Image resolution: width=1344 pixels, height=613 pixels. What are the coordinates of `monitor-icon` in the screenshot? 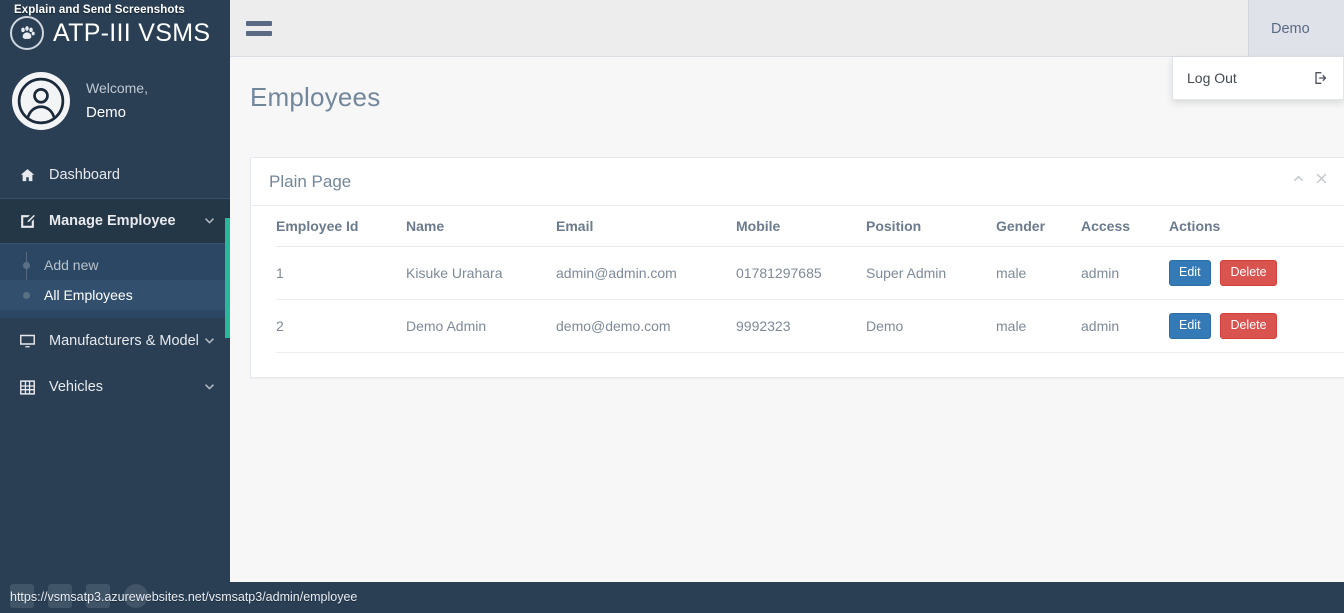 It's located at (30, 341).